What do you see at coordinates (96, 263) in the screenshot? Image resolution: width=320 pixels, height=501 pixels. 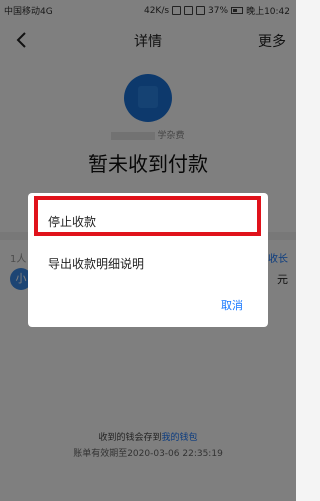 I see `export-details-option: 导出收款明细说明` at bounding box center [96, 263].